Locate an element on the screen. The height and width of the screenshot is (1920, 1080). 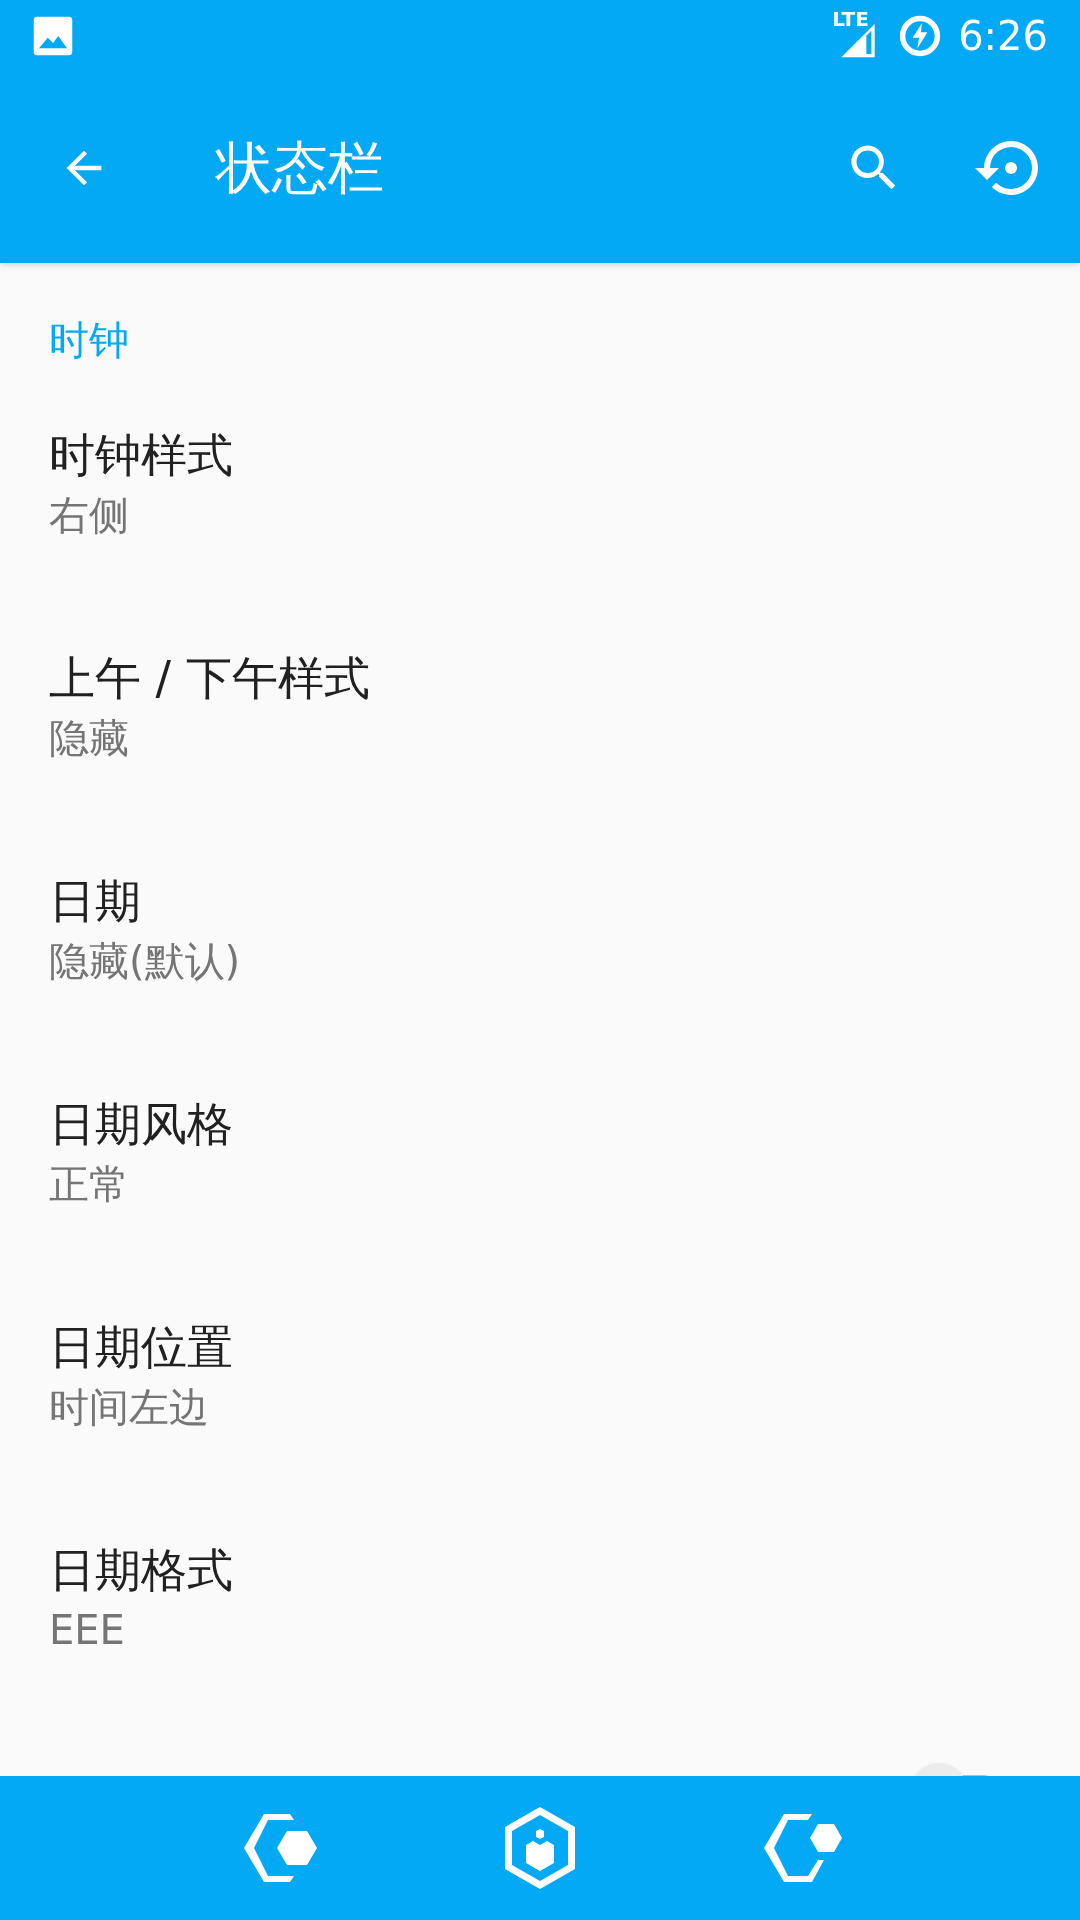
preference-item: 上午 / 下午样式 隐藏 is located at coordinates (540, 707).